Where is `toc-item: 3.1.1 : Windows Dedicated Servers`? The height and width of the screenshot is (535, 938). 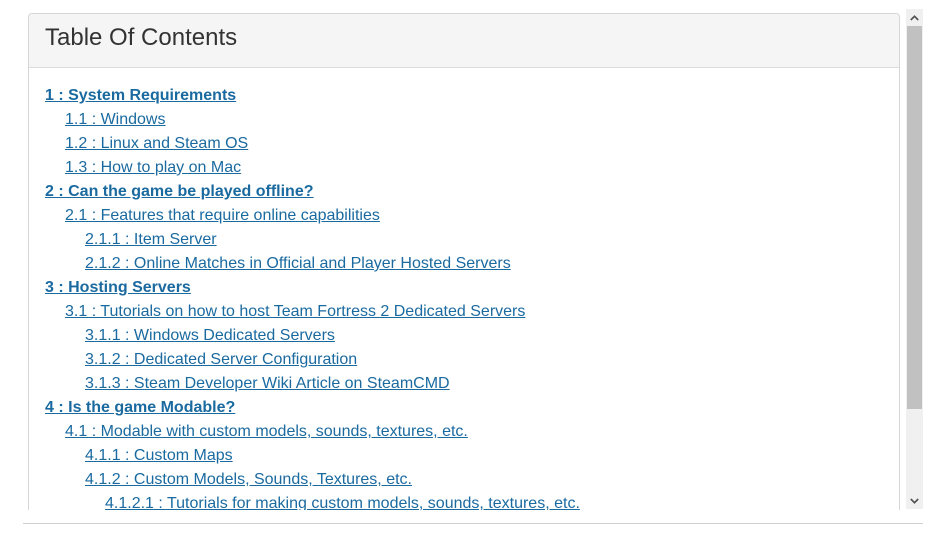 toc-item: 3.1.1 : Windows Dedicated Servers is located at coordinates (472, 337).